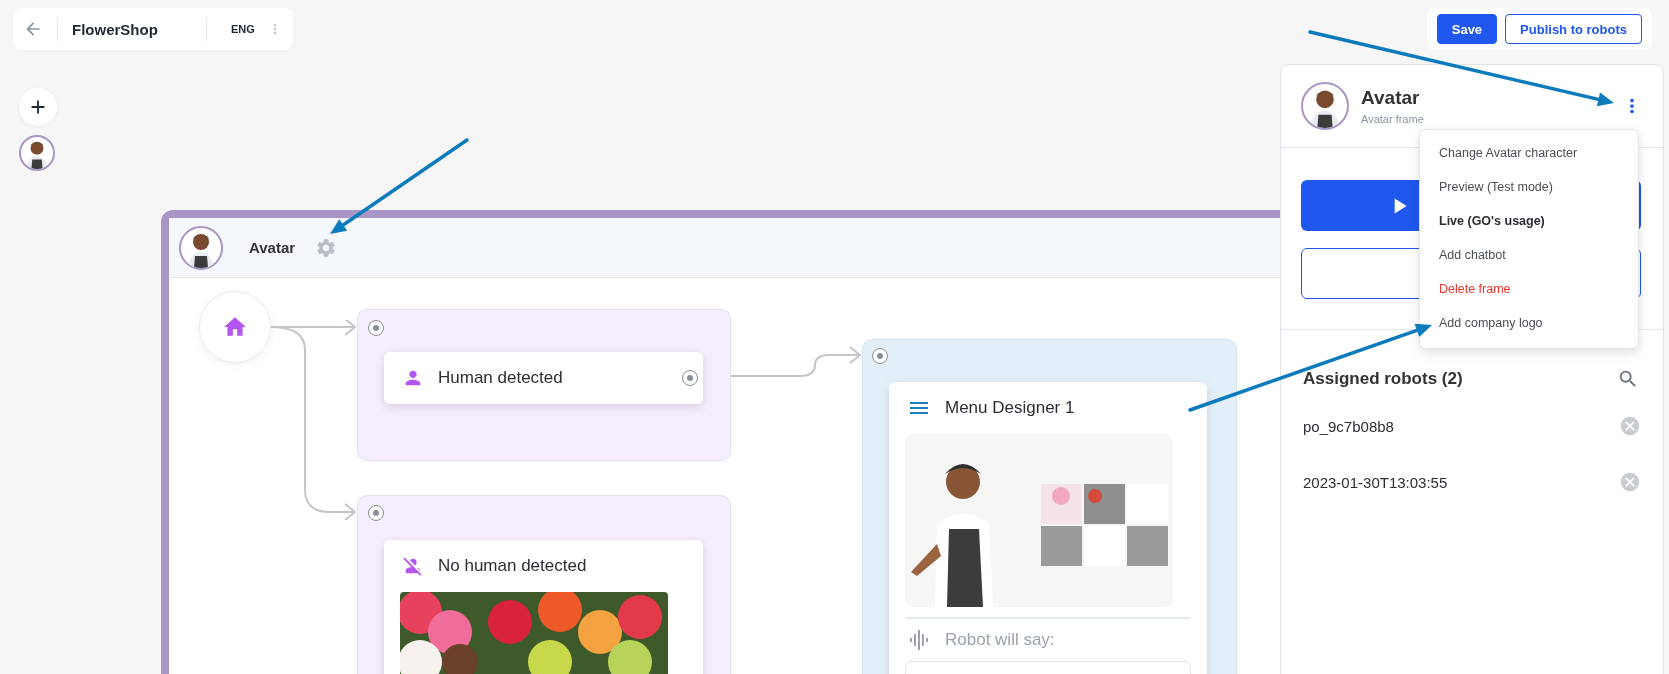  What do you see at coordinates (1393, 119) in the screenshot?
I see `panel-subtitle: Avatar frame` at bounding box center [1393, 119].